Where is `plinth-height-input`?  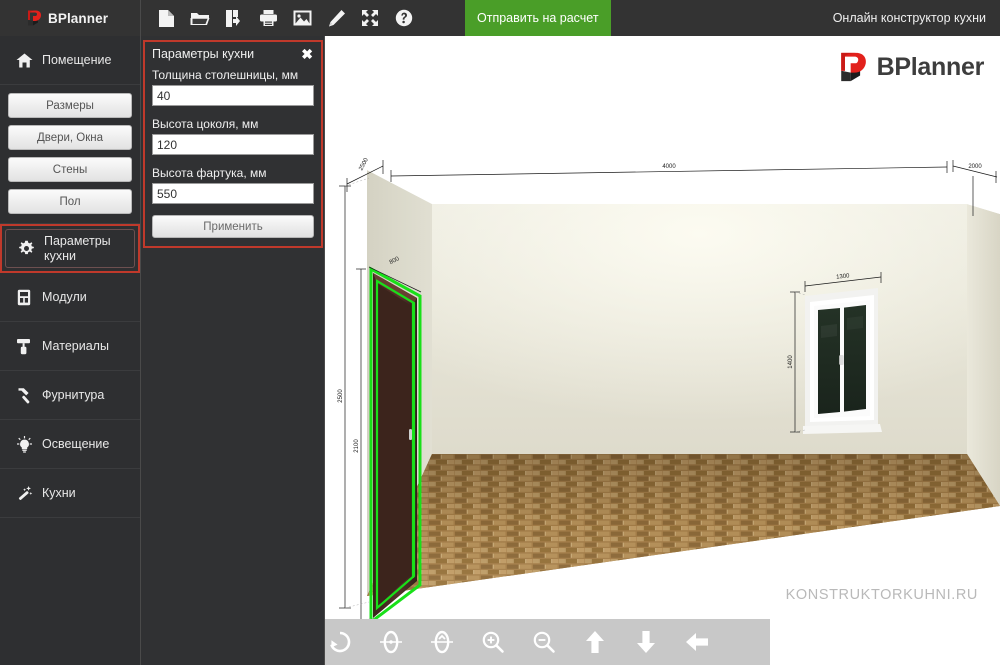 plinth-height-input is located at coordinates (233, 144).